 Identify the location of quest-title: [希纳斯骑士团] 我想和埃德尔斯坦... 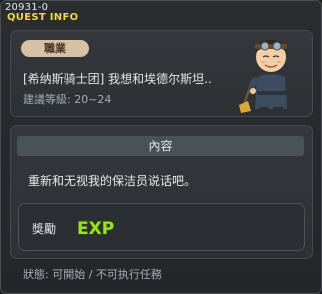
(117, 79).